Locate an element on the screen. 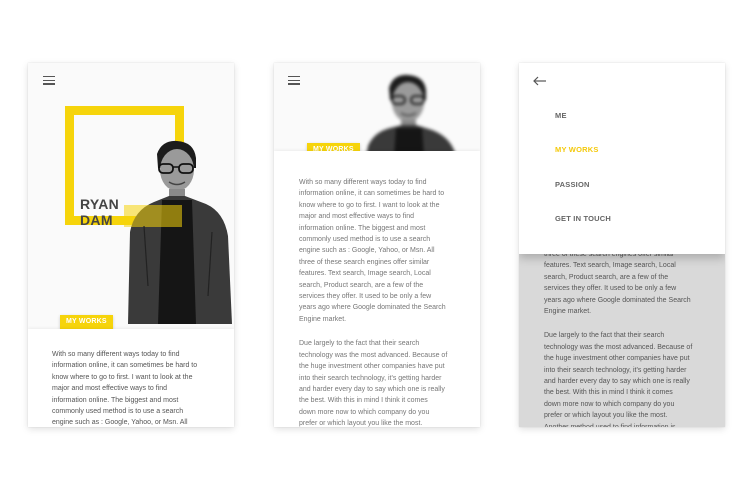 The width and height of the screenshot is (750, 493). my-works-badge: MY WORKS is located at coordinates (86, 322).